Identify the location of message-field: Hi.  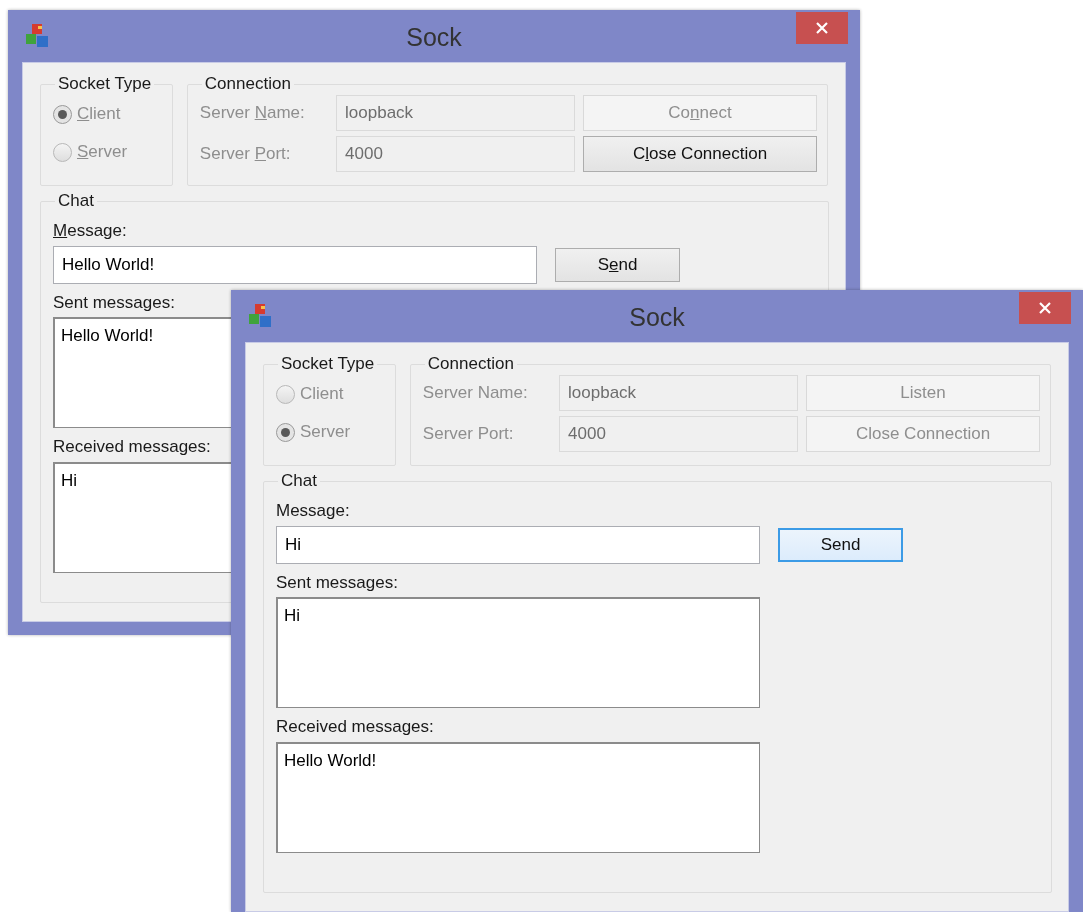
(518, 544).